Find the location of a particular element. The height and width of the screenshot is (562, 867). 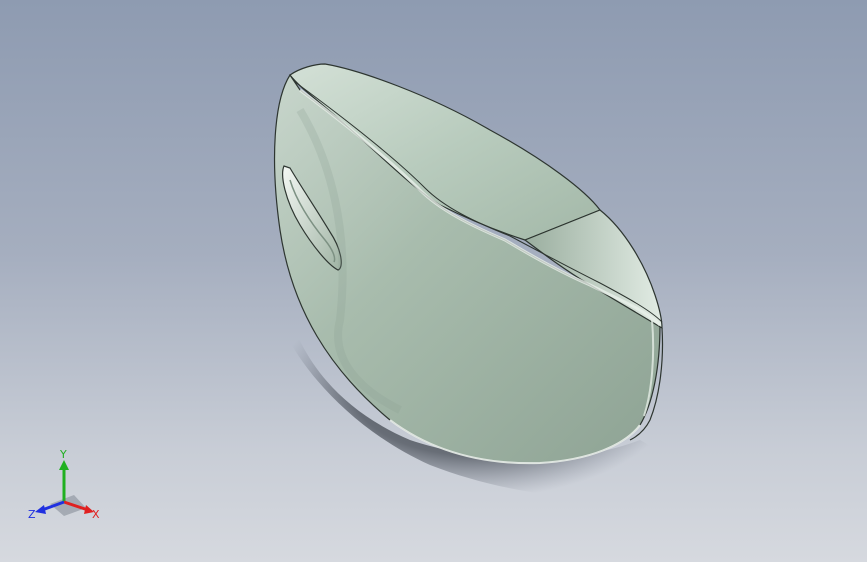

triad-z-label: Z is located at coordinates (32, 514).